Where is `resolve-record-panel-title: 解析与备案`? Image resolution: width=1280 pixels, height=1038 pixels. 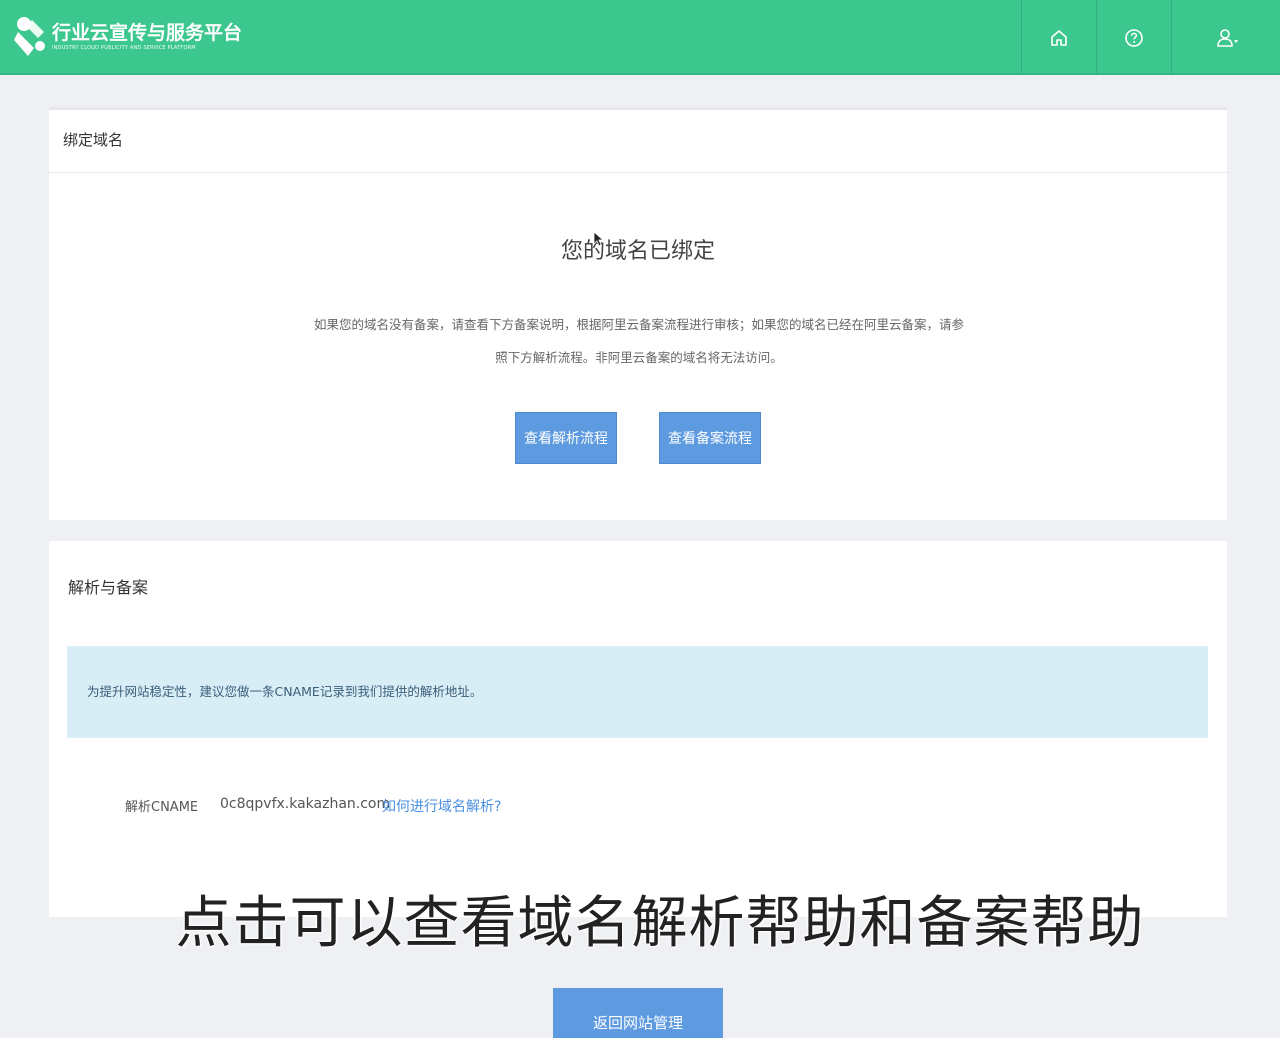
resolve-record-panel-title: 解析与备案 is located at coordinates (108, 587).